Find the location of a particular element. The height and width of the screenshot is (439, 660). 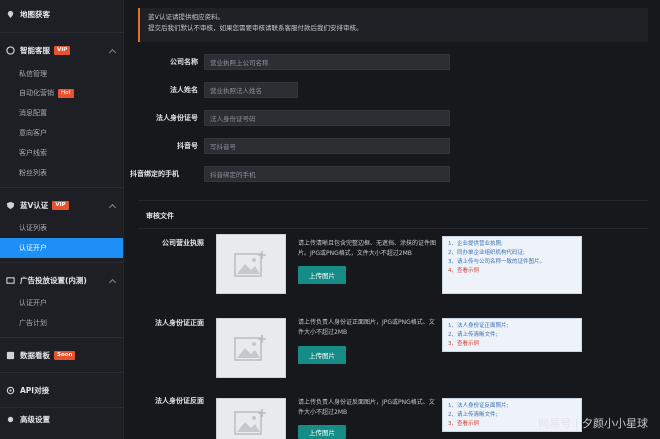

sidebar-item-label: 意向客户 is located at coordinates (33, 133).